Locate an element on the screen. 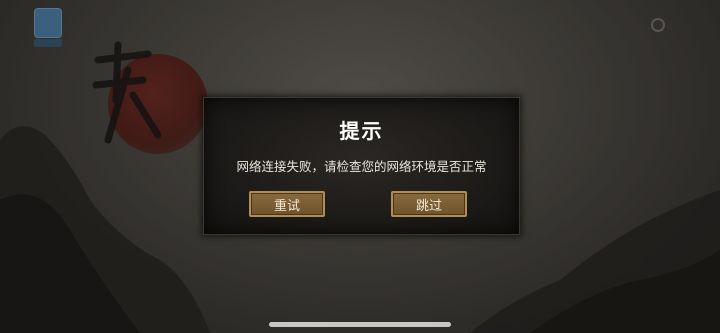 The width and height of the screenshot is (720, 333). settings-icon is located at coordinates (658, 25).